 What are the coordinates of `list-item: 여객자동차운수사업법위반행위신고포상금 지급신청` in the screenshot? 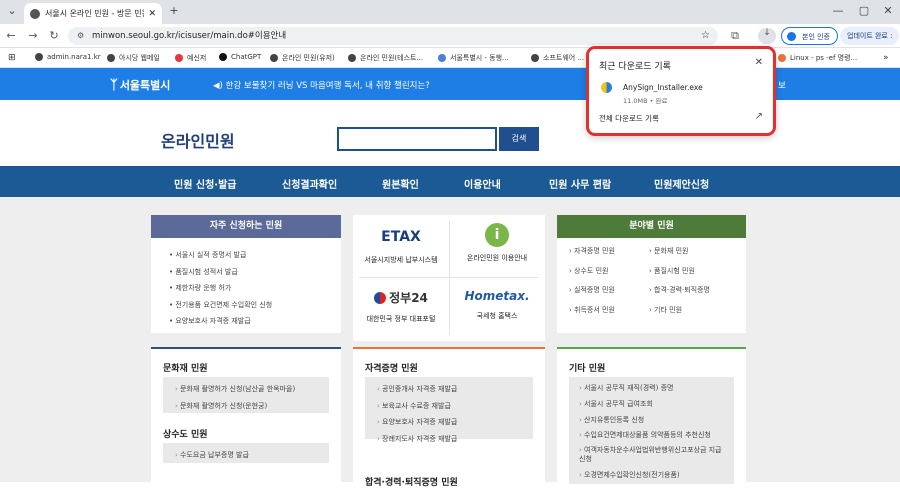 It's located at (653, 455).